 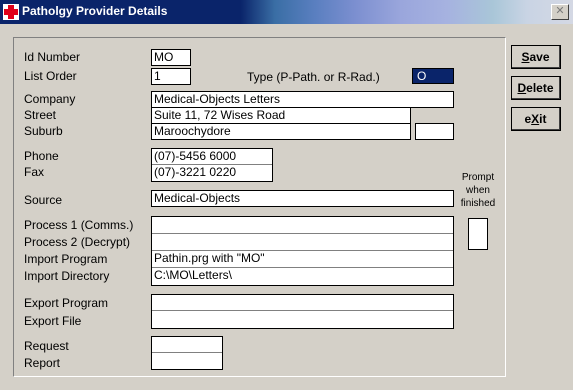 What do you see at coordinates (478, 190) in the screenshot?
I see `prompt-when-finished-label: Prompt when finished` at bounding box center [478, 190].